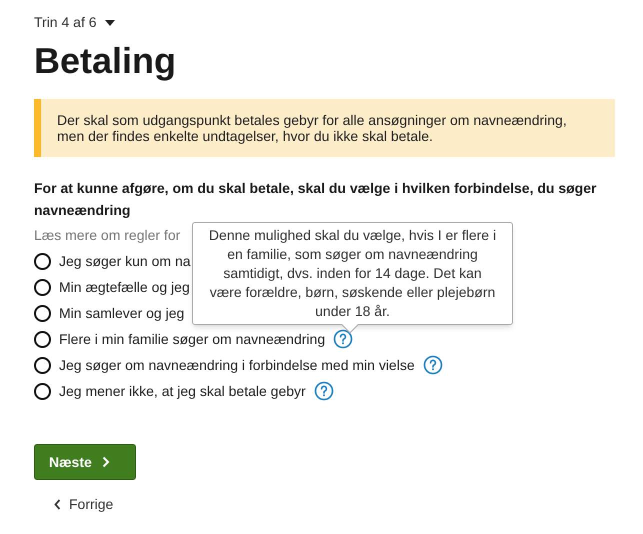  Describe the element at coordinates (106, 462) in the screenshot. I see `chevron-right-icon` at that location.